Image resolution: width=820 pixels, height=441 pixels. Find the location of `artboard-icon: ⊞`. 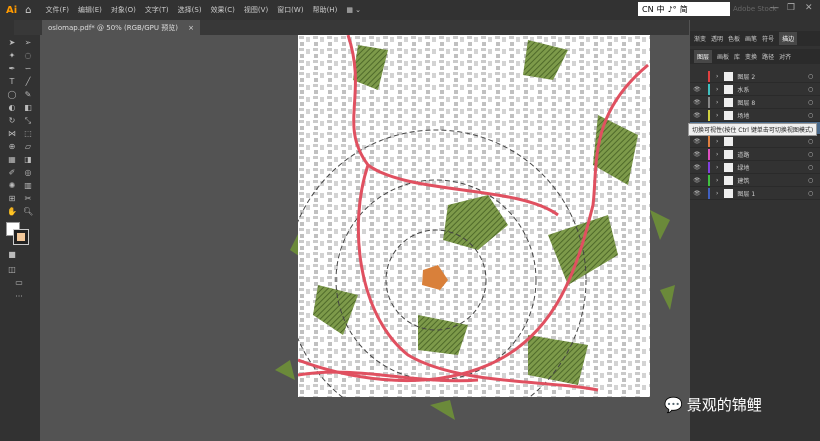

artboard-icon: ⊞ is located at coordinates (12, 199).